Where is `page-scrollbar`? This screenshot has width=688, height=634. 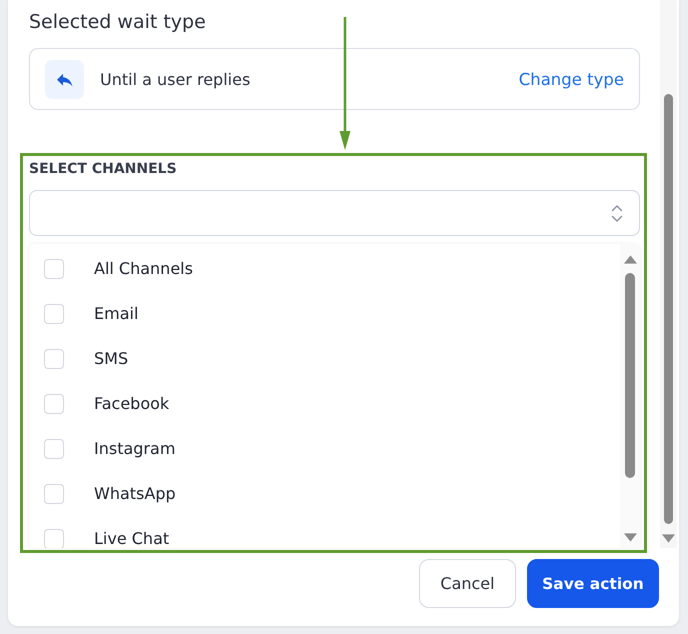
page-scrollbar is located at coordinates (668, 274).